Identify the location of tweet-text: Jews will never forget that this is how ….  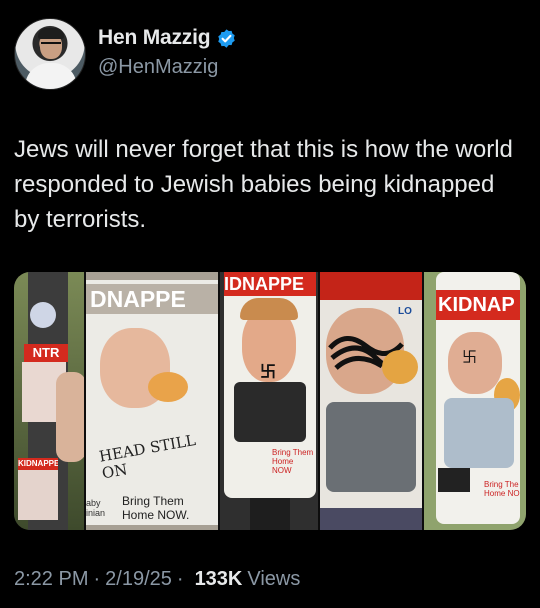
(263, 184).